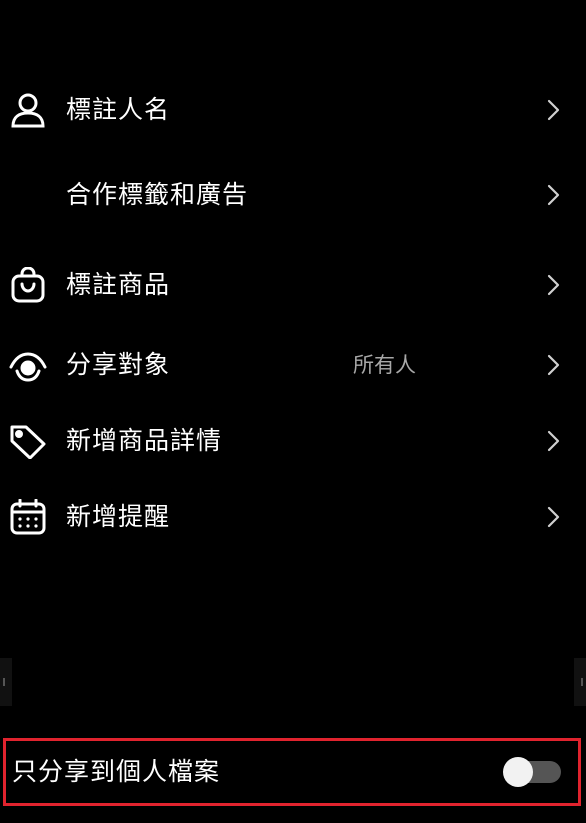 Image resolution: width=586 pixels, height=823 pixels. Describe the element at coordinates (118, 284) in the screenshot. I see `tag-products-label: 標註商品` at that location.